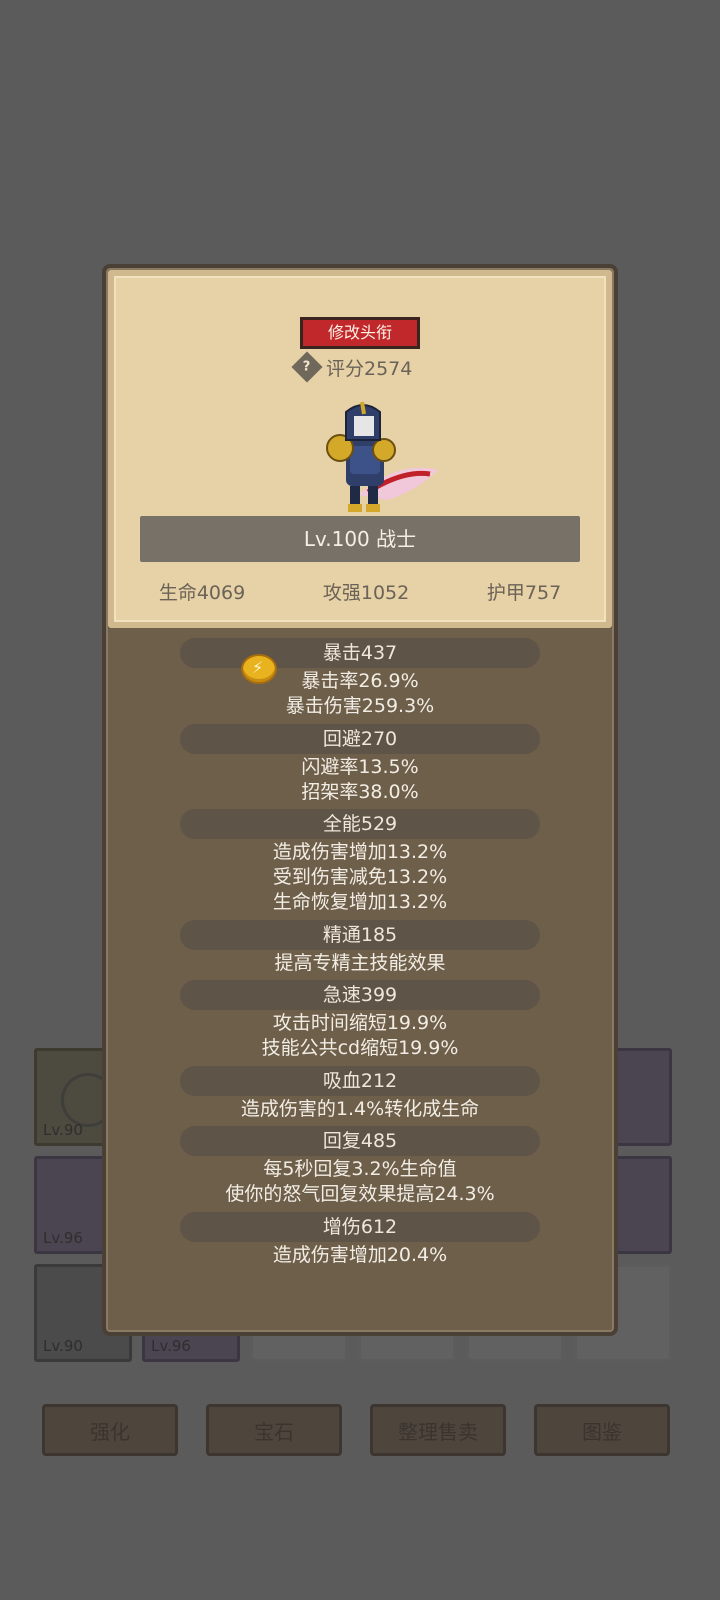  I want to click on score-row: ? 评分2574, so click(352, 367).